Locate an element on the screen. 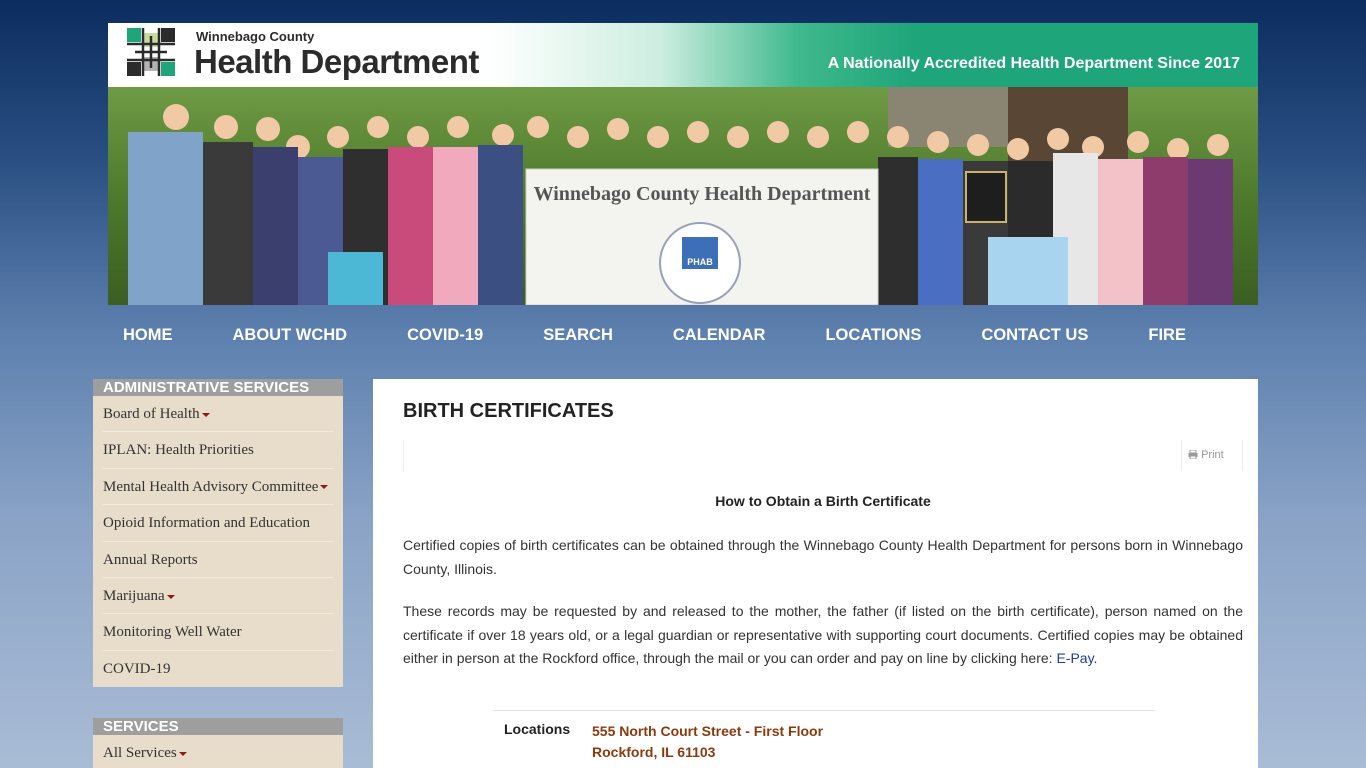  sidebar-item-label: COVID-19 is located at coordinates (137, 668).